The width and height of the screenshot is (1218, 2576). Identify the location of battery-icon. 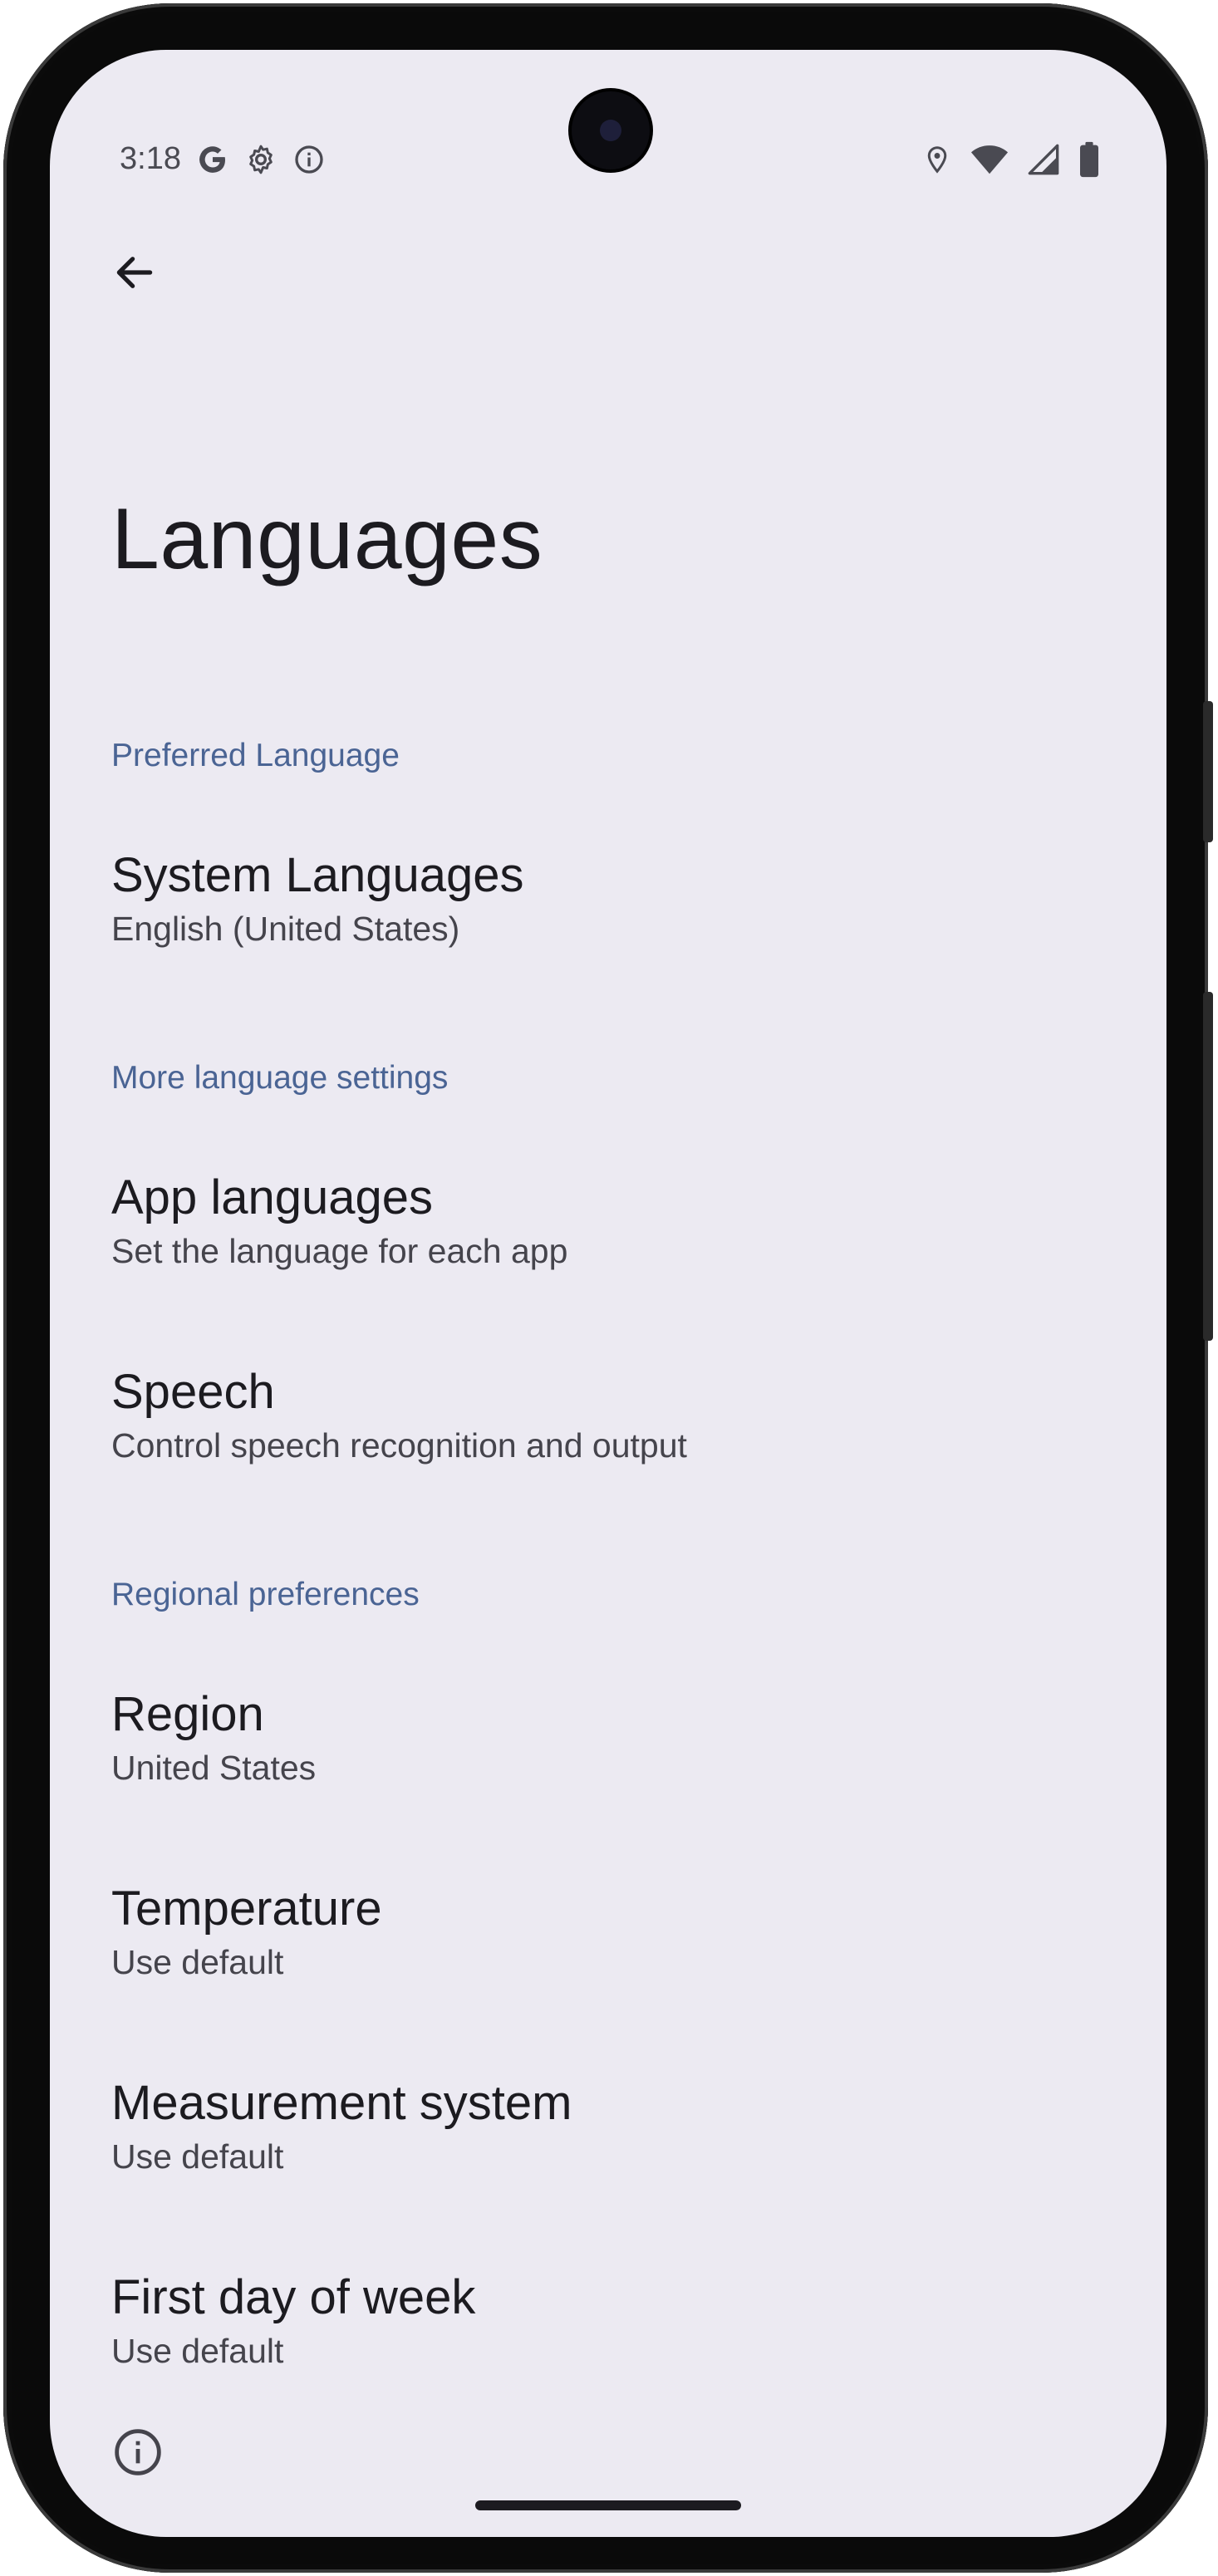
(1089, 159).